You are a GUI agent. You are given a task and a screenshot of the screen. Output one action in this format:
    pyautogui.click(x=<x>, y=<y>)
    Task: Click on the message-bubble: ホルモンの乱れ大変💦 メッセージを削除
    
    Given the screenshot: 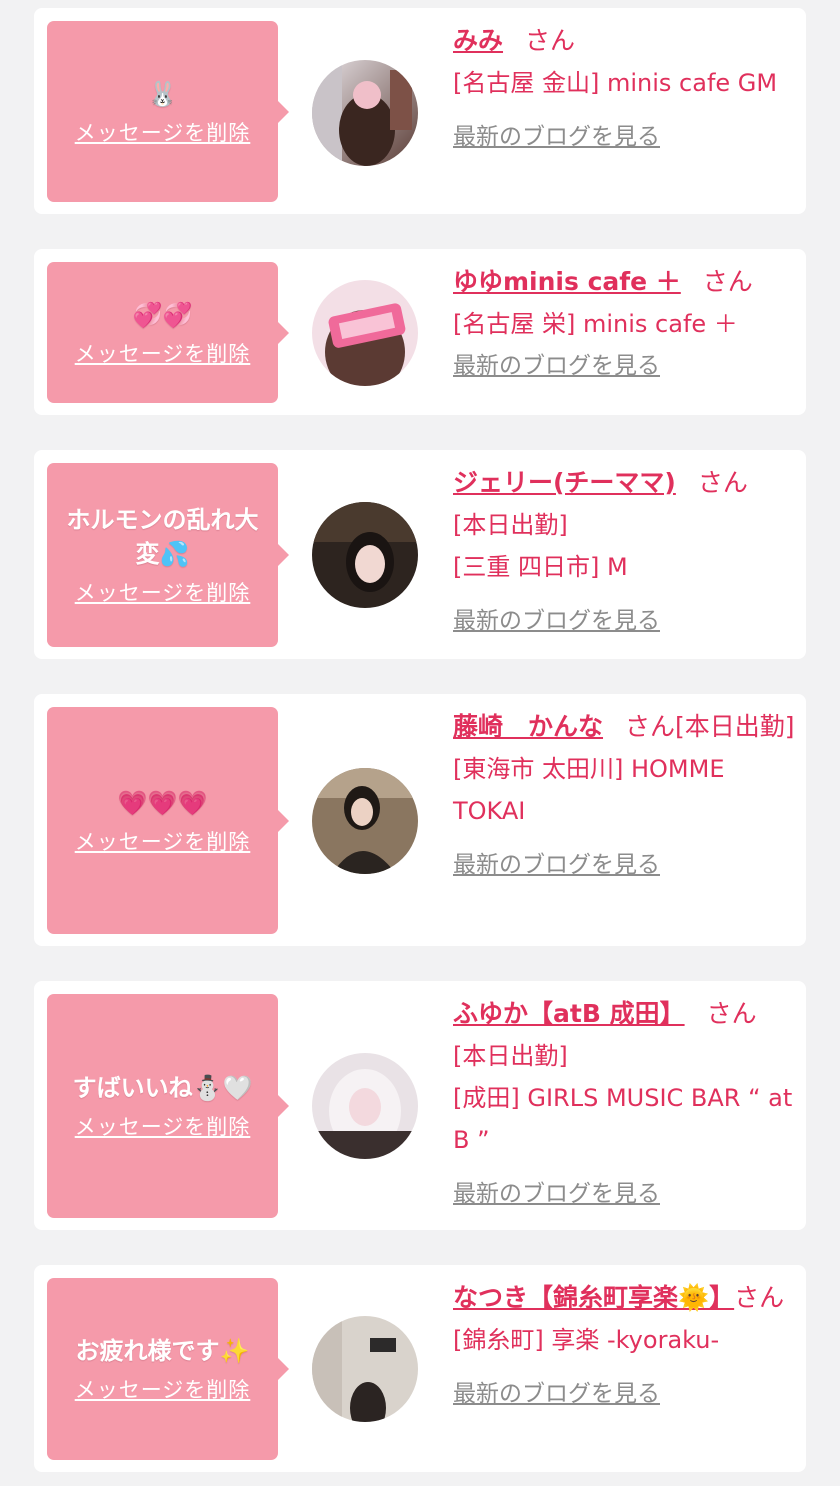 What is the action you would take?
    pyautogui.click(x=162, y=555)
    